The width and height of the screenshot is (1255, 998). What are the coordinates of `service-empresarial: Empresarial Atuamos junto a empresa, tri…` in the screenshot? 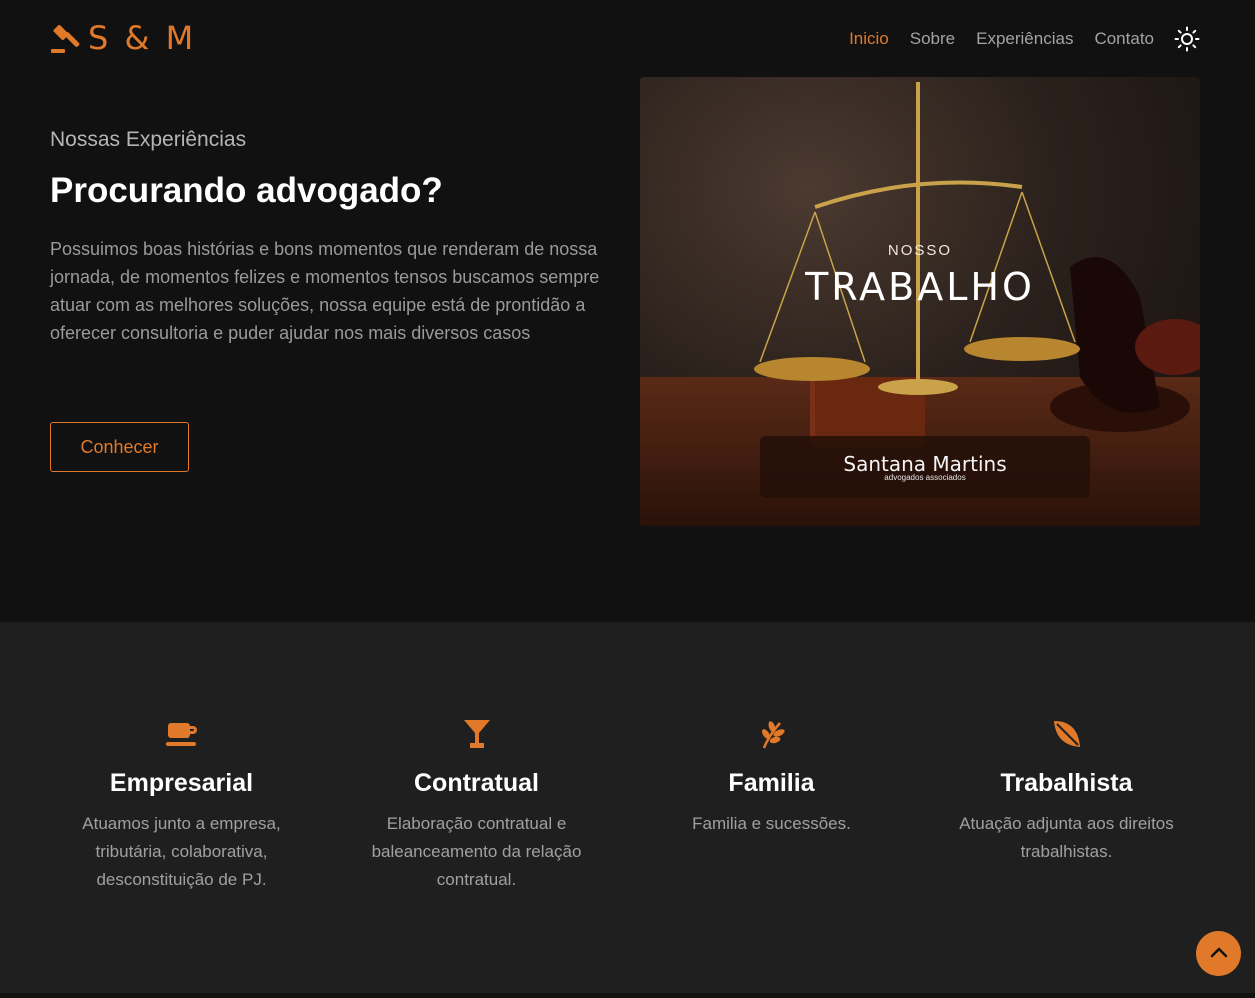 It's located at (181, 806).